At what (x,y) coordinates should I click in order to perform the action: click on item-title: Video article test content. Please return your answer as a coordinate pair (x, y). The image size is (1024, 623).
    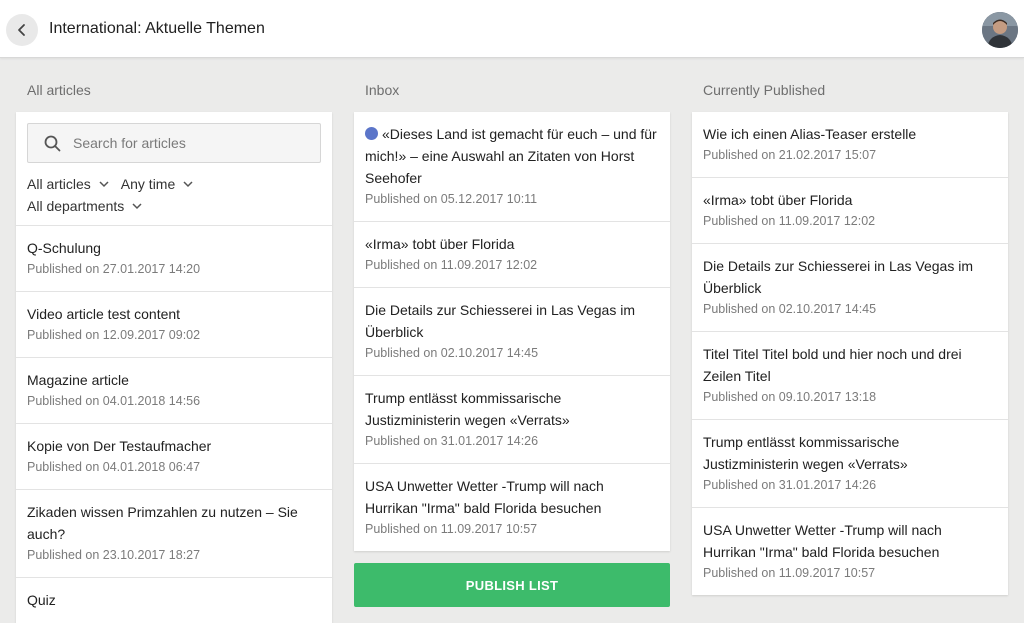
    Looking at the image, I should click on (104, 314).